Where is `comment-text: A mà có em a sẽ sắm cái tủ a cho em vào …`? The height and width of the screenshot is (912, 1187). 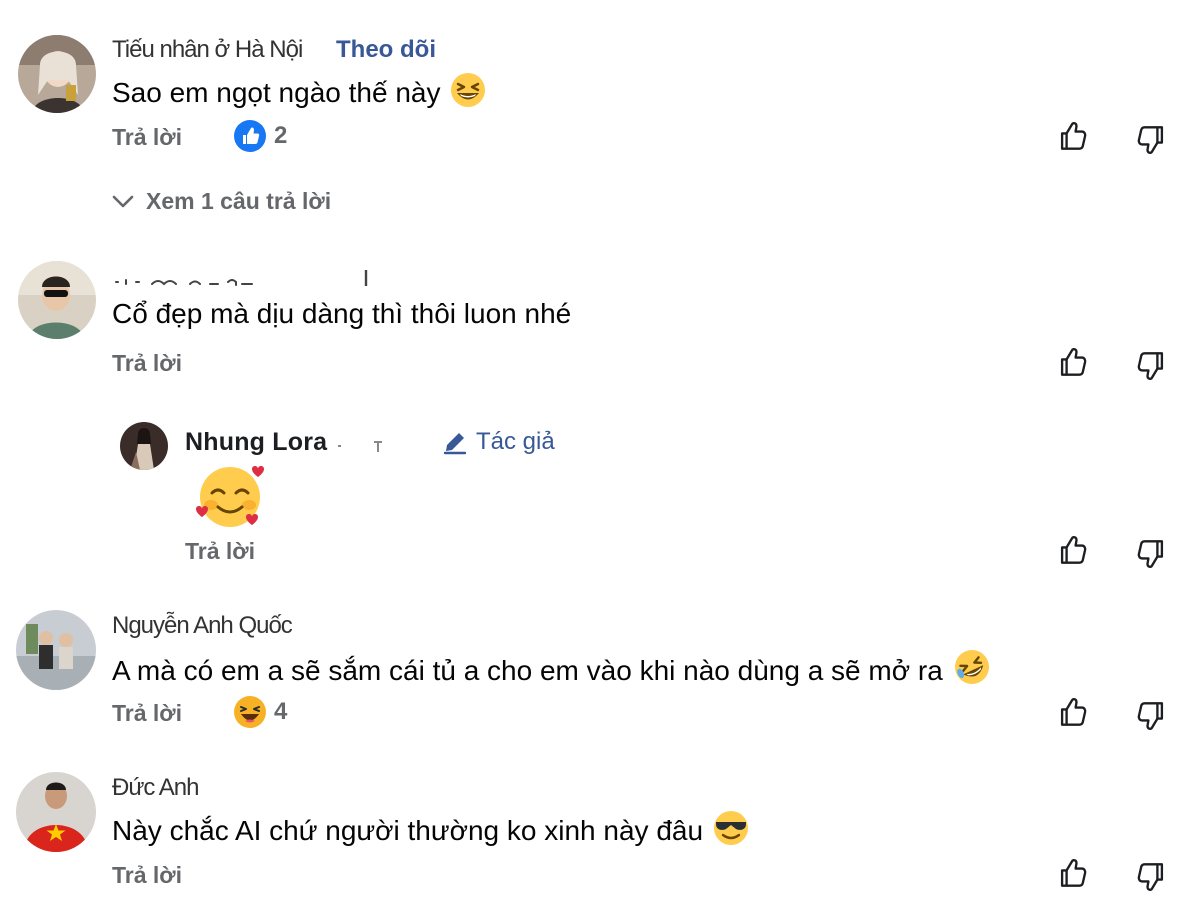 comment-text: A mà có em a sẽ sắm cái tủ a cho em vào … is located at coordinates (551, 667).